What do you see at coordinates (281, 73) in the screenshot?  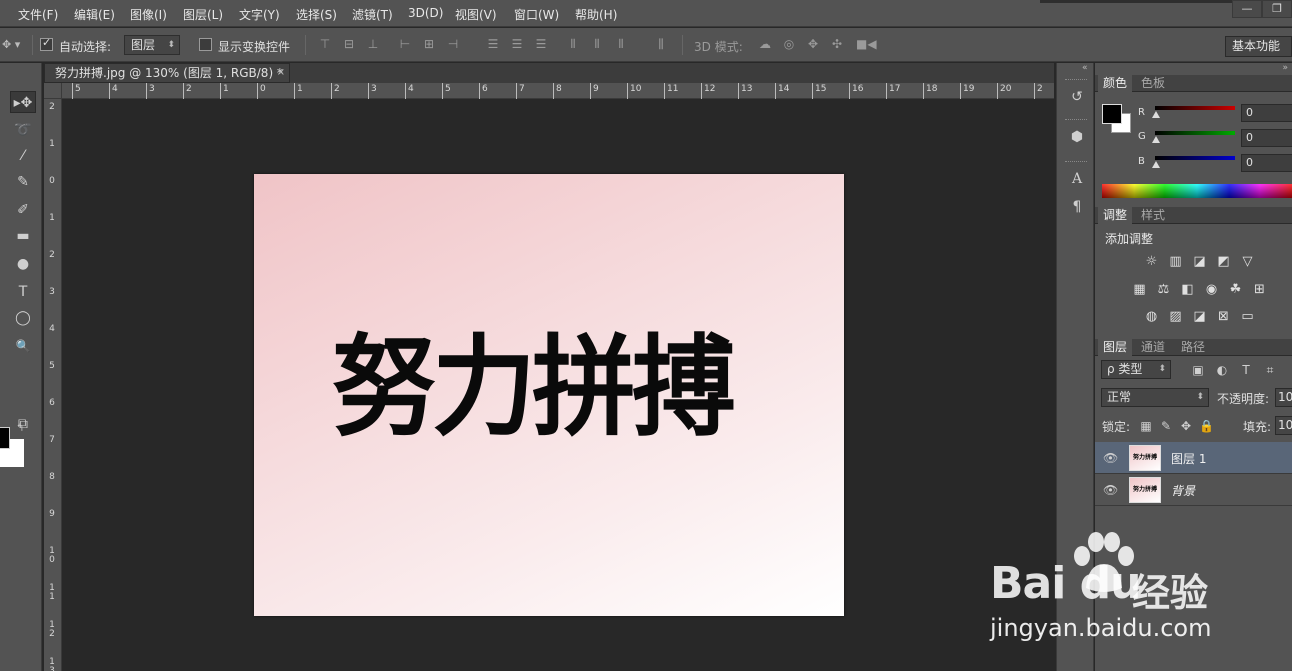 I see `close-tab-icon: ×` at bounding box center [281, 73].